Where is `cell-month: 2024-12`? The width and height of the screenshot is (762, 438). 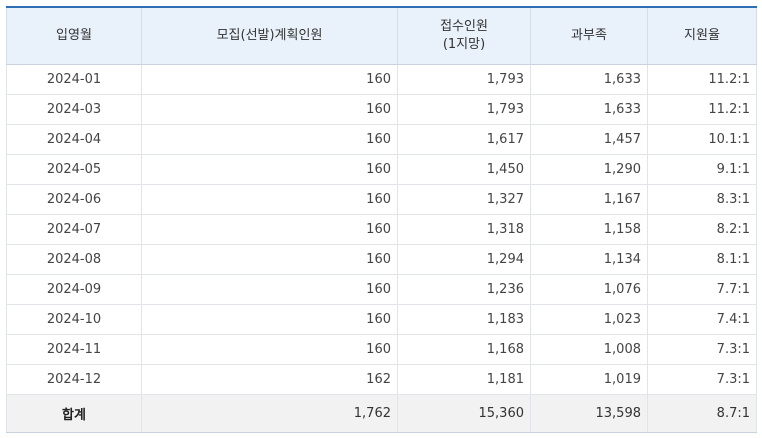
cell-month: 2024-12 is located at coordinates (74, 379).